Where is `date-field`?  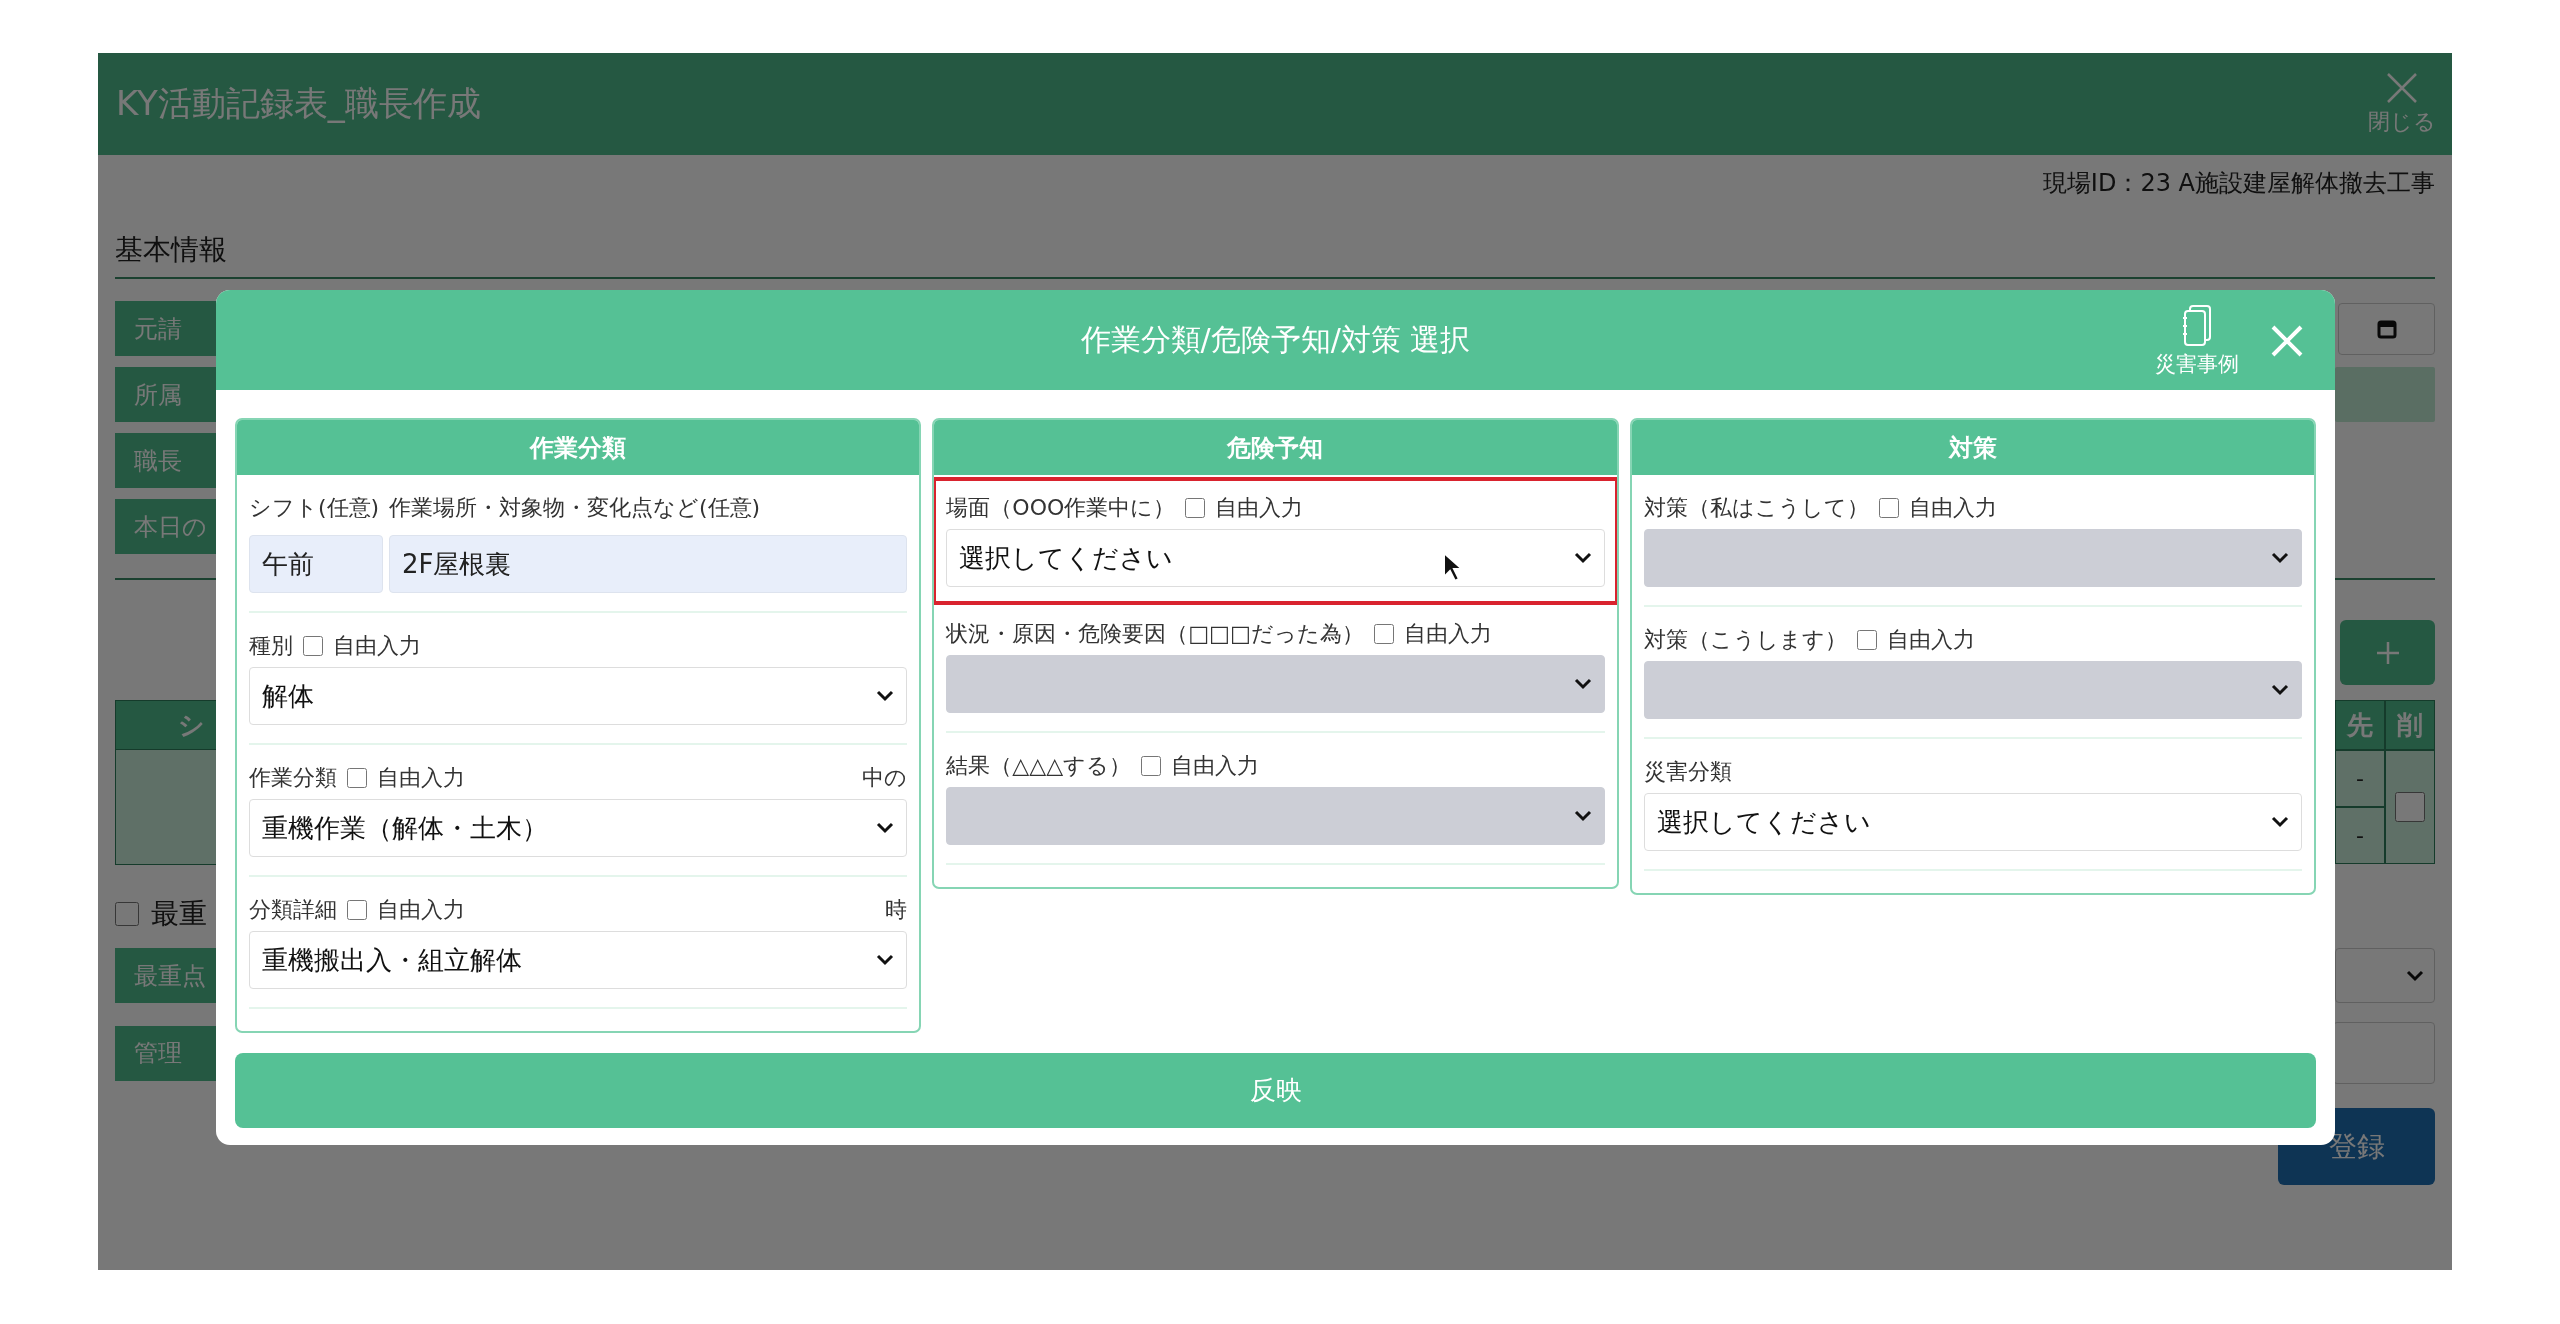
date-field is located at coordinates (2386, 328).